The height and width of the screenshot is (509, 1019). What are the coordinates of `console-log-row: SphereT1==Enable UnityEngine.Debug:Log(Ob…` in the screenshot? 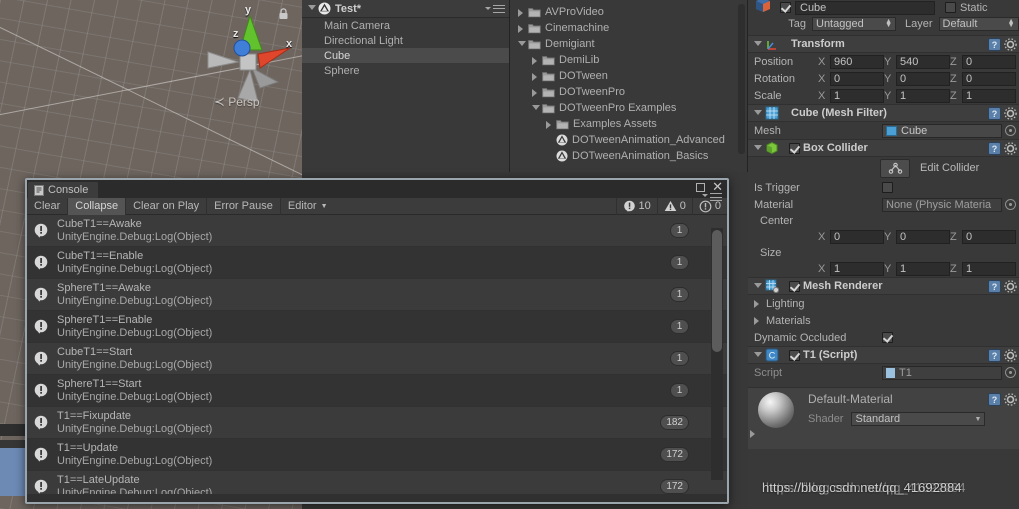 It's located at (377, 327).